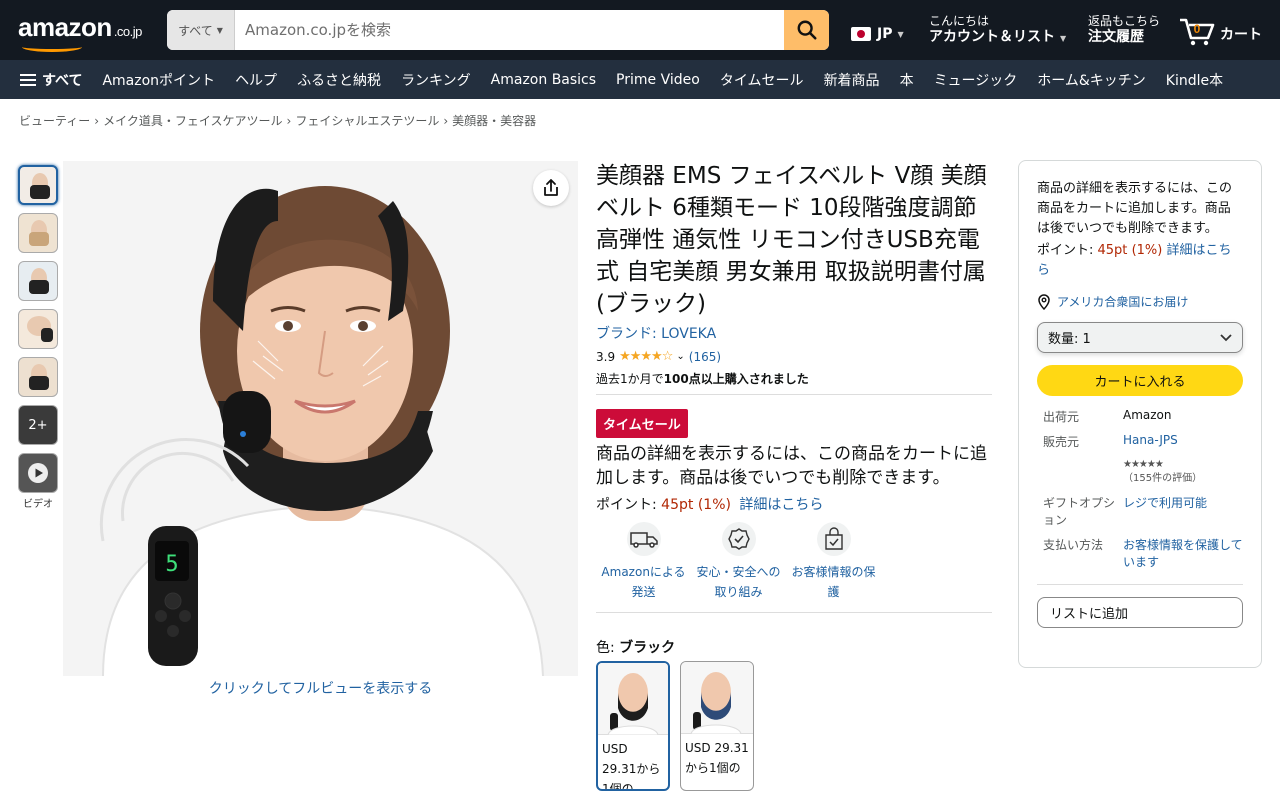 This screenshot has width=1280, height=800. Describe the element at coordinates (1073, 545) in the screenshot. I see `payment-method-label: 支払い方法` at that location.